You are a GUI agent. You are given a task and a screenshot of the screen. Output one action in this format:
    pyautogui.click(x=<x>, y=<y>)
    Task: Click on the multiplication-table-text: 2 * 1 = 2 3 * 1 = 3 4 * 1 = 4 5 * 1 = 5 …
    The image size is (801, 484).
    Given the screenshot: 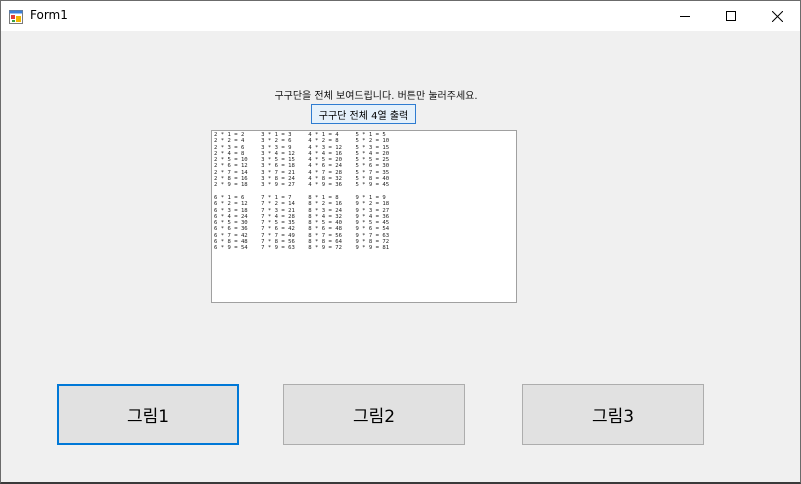 What is the action you would take?
    pyautogui.click(x=302, y=192)
    